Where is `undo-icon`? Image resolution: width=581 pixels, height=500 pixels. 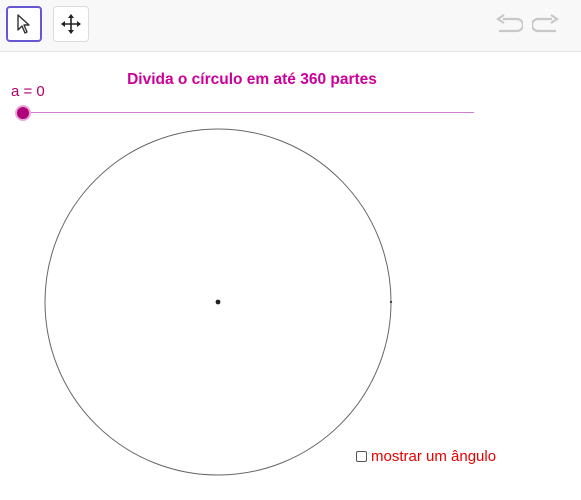 undo-icon is located at coordinates (509, 23).